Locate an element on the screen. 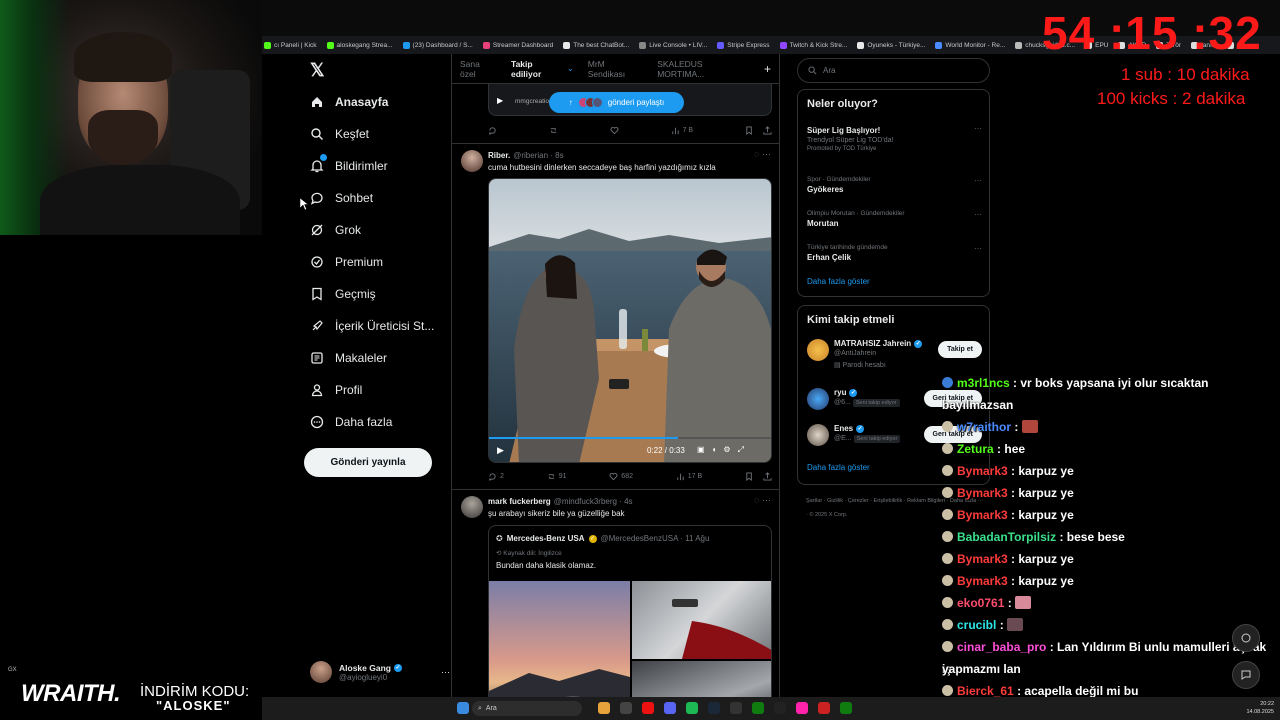 The width and height of the screenshot is (1280, 720). trend-item: Türkiye tarihinde gündemde Erhan Çelik ··· is located at coordinates (894, 253).